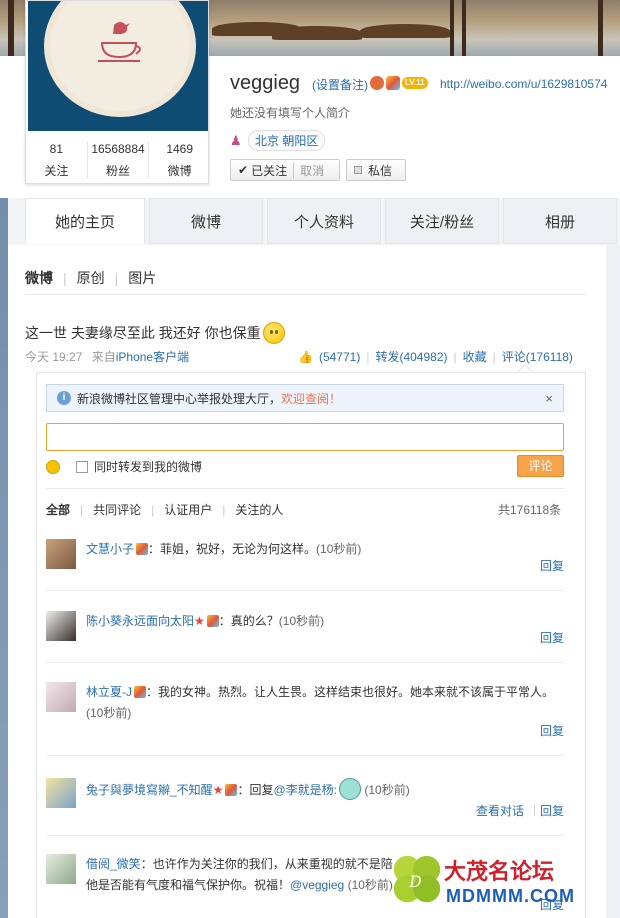 The width and height of the screenshot is (620, 918). What do you see at coordinates (510, 896) in the screenshot?
I see `watermark-site: MDMMM.COM` at bounding box center [510, 896].